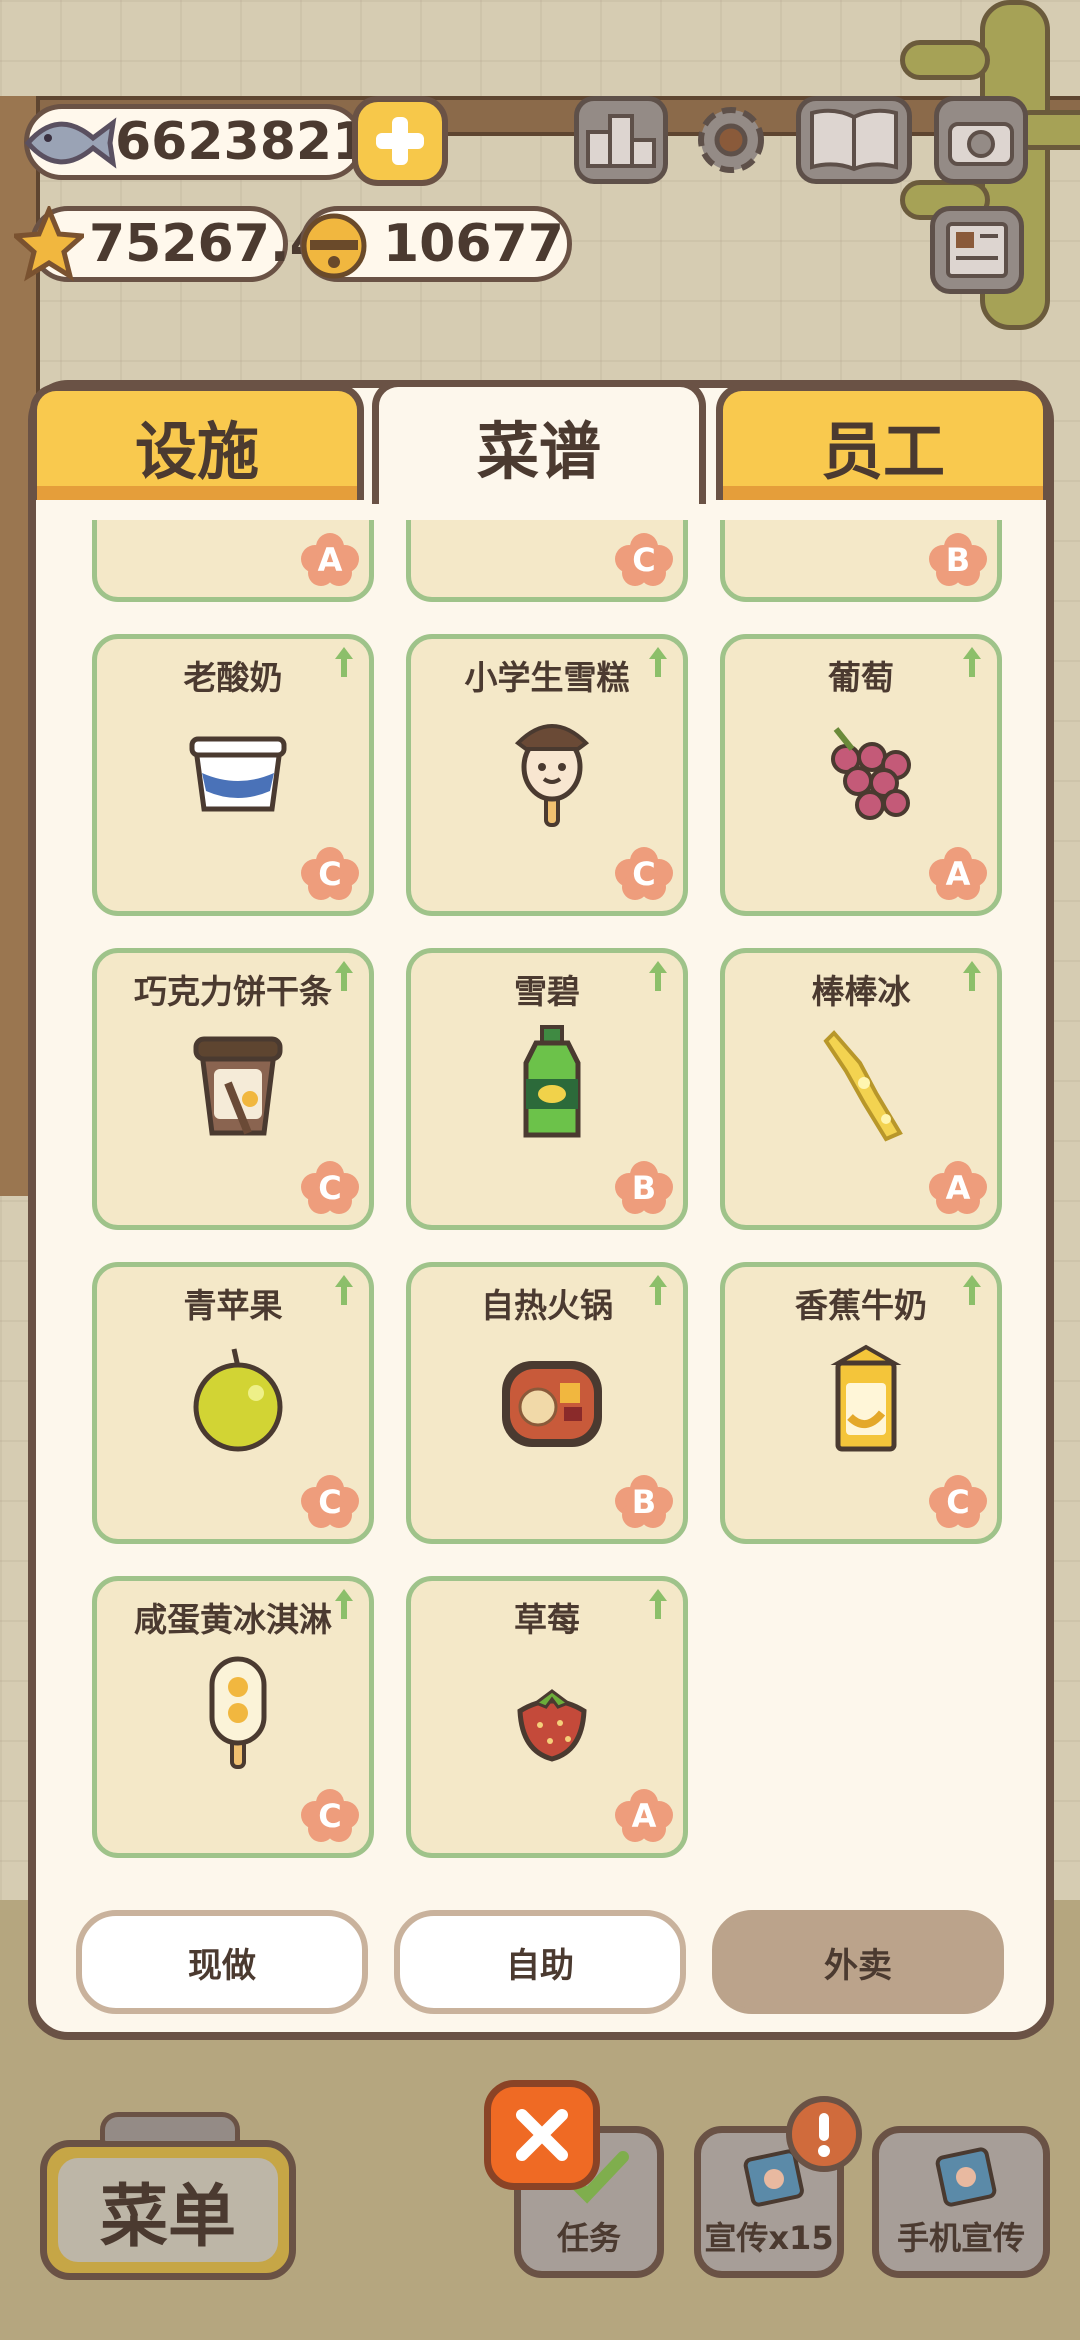 The image size is (1080, 2340). I want to click on tab-staff: 员工, so click(883, 442).